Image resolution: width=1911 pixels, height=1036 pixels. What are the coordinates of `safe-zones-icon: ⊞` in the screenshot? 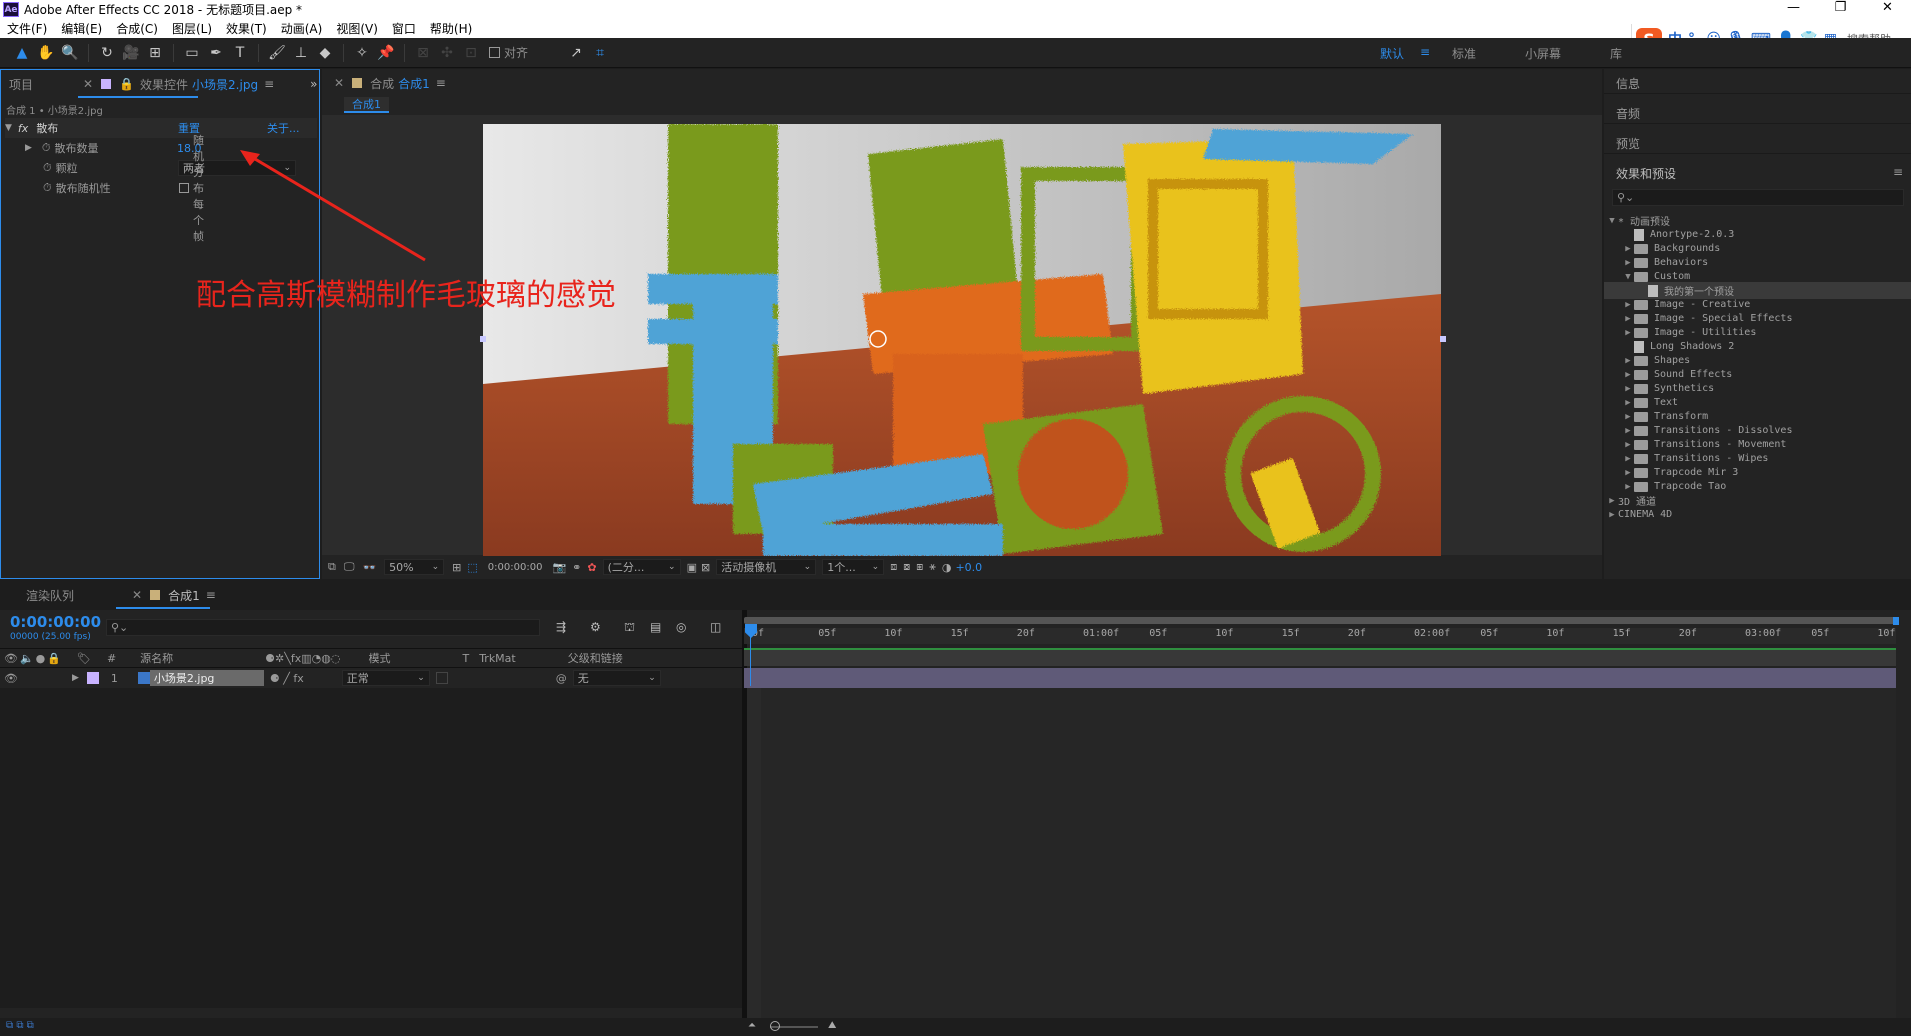 It's located at (456, 567).